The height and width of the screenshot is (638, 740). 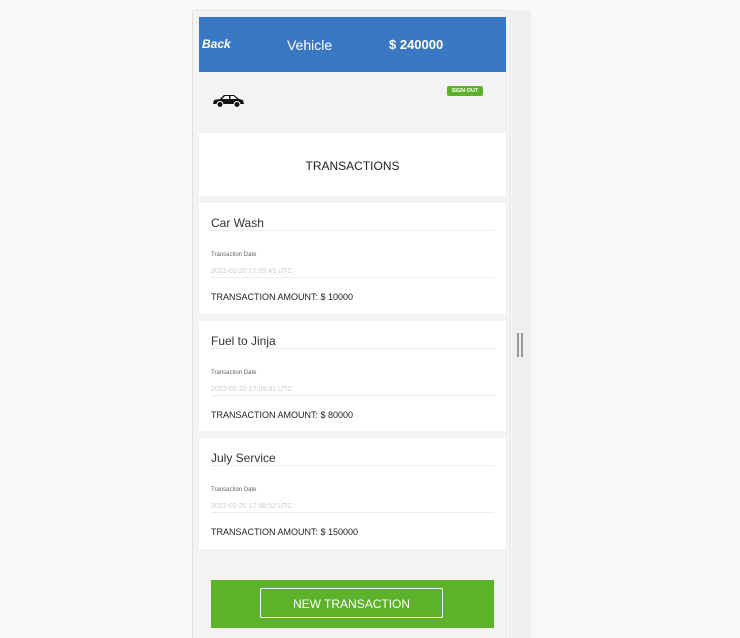 I want to click on transaction-date: 2023-02-20 17:09:31 UTC, so click(x=252, y=389).